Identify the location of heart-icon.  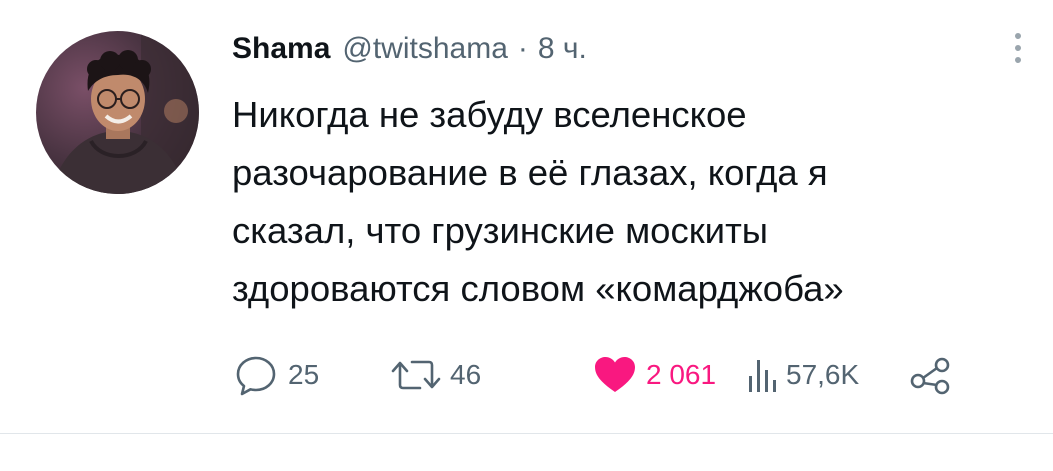
(615, 374).